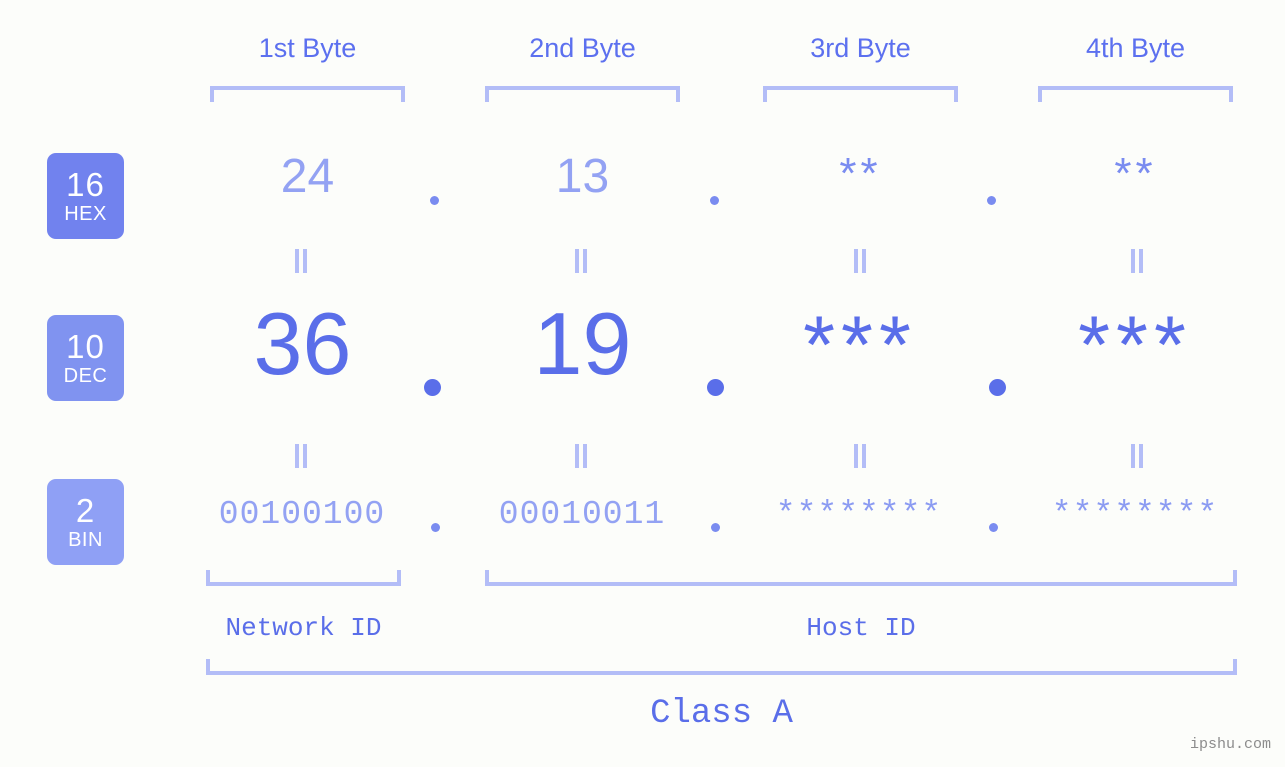 The height and width of the screenshot is (767, 1285). I want to click on radix-badge-bin-name: BIN, so click(85, 540).